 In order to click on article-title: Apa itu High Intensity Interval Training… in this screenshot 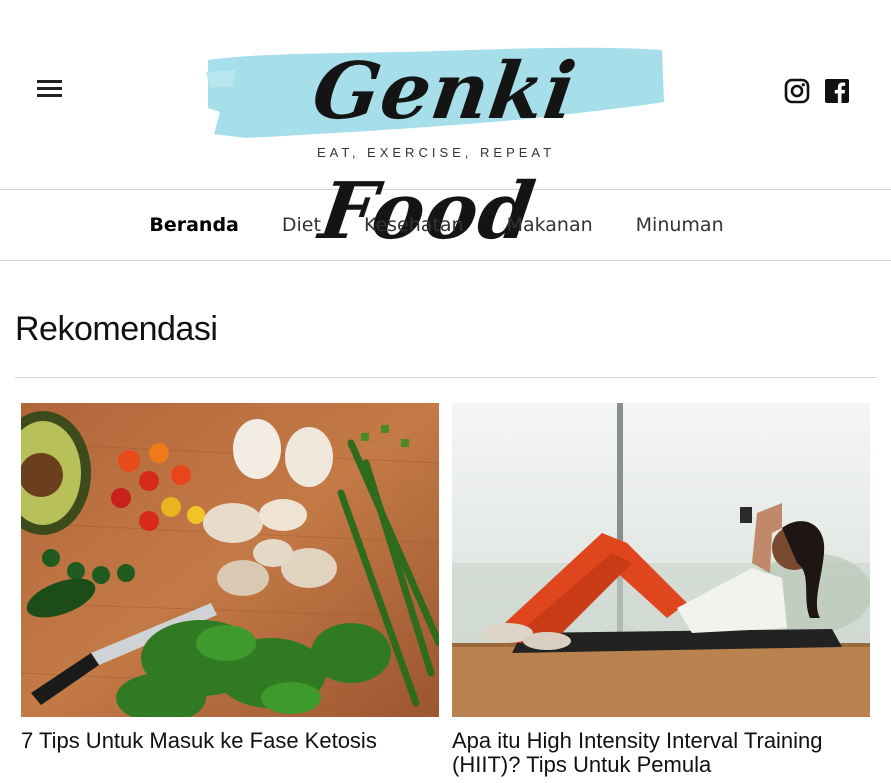, I will do `click(661, 753)`.